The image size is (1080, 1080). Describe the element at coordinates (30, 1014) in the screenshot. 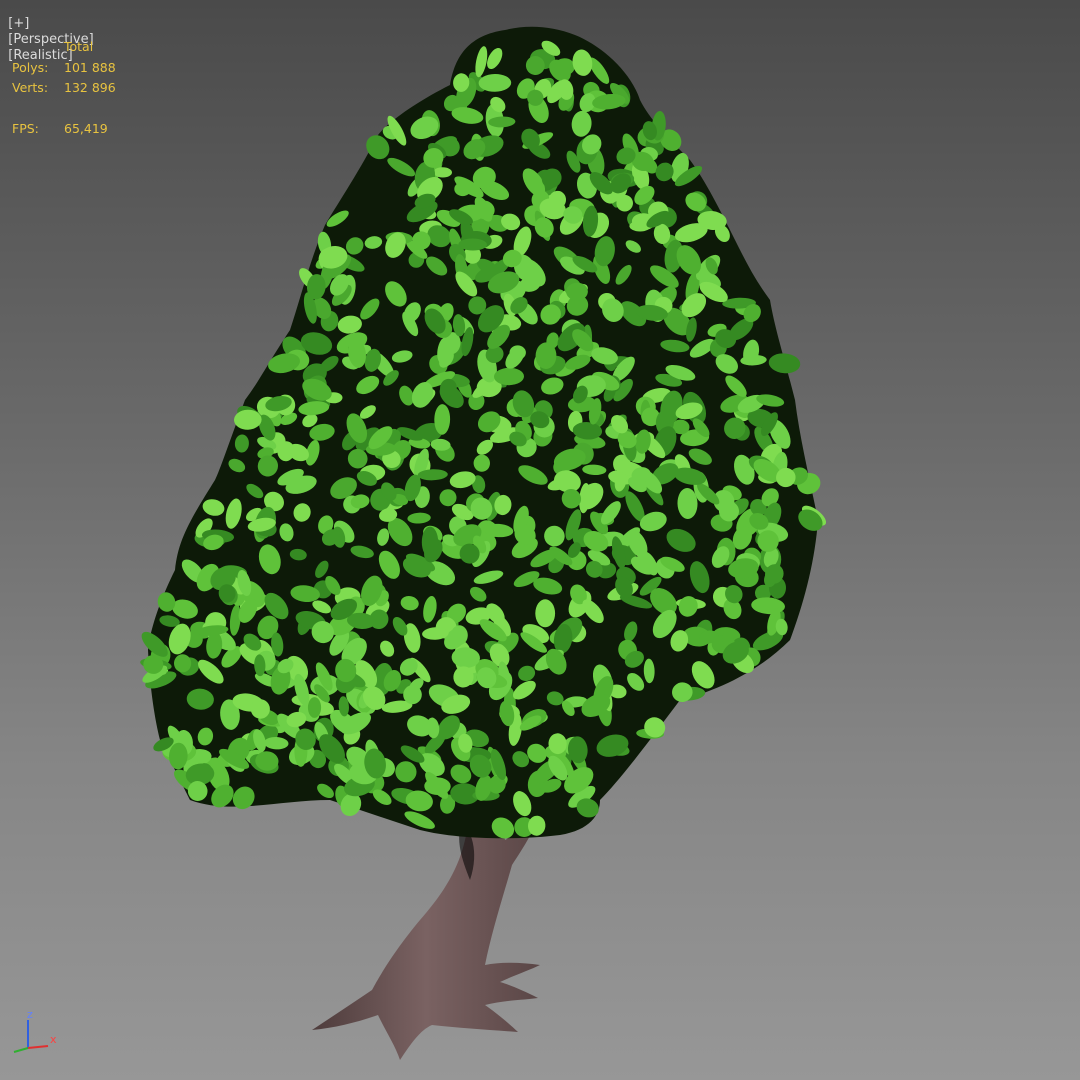

I see `z-axis-label: z` at that location.